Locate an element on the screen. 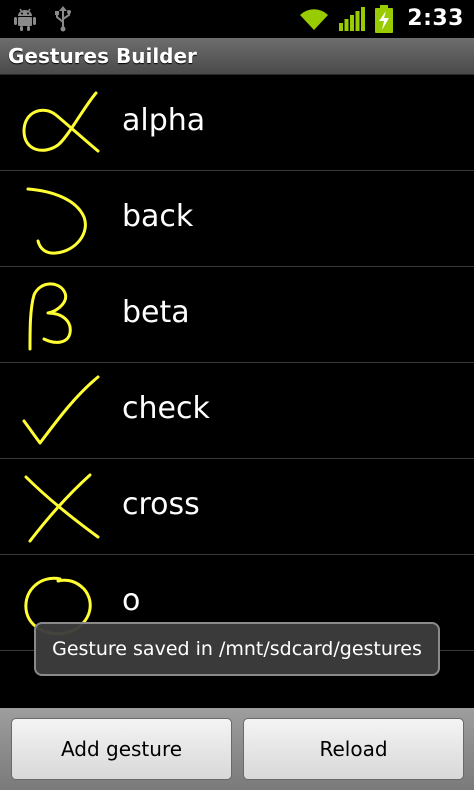  app-title: Gestures Builder is located at coordinates (102, 56).